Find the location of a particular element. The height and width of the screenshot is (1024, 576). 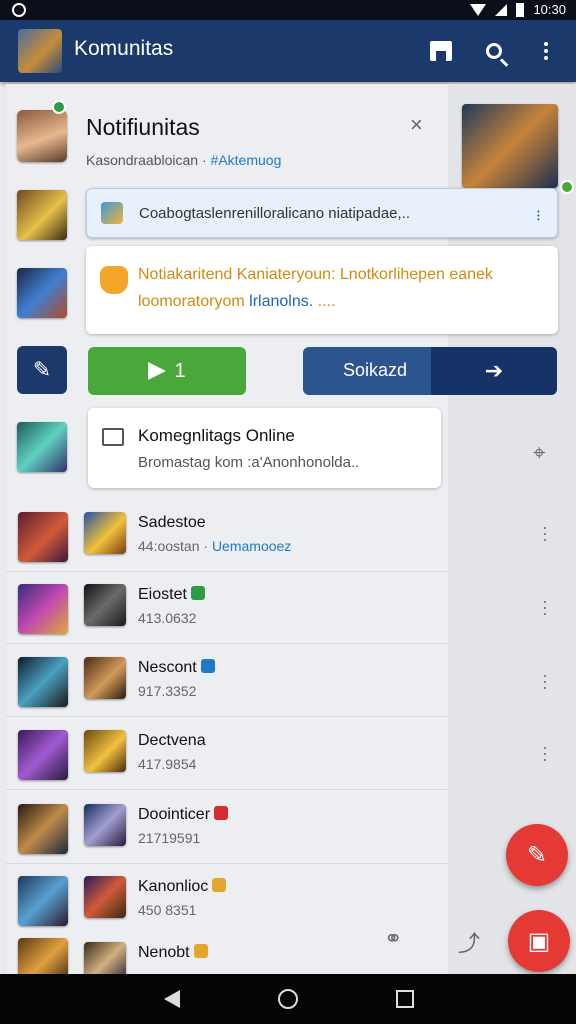

status-time: 10:30 is located at coordinates (549, 9).